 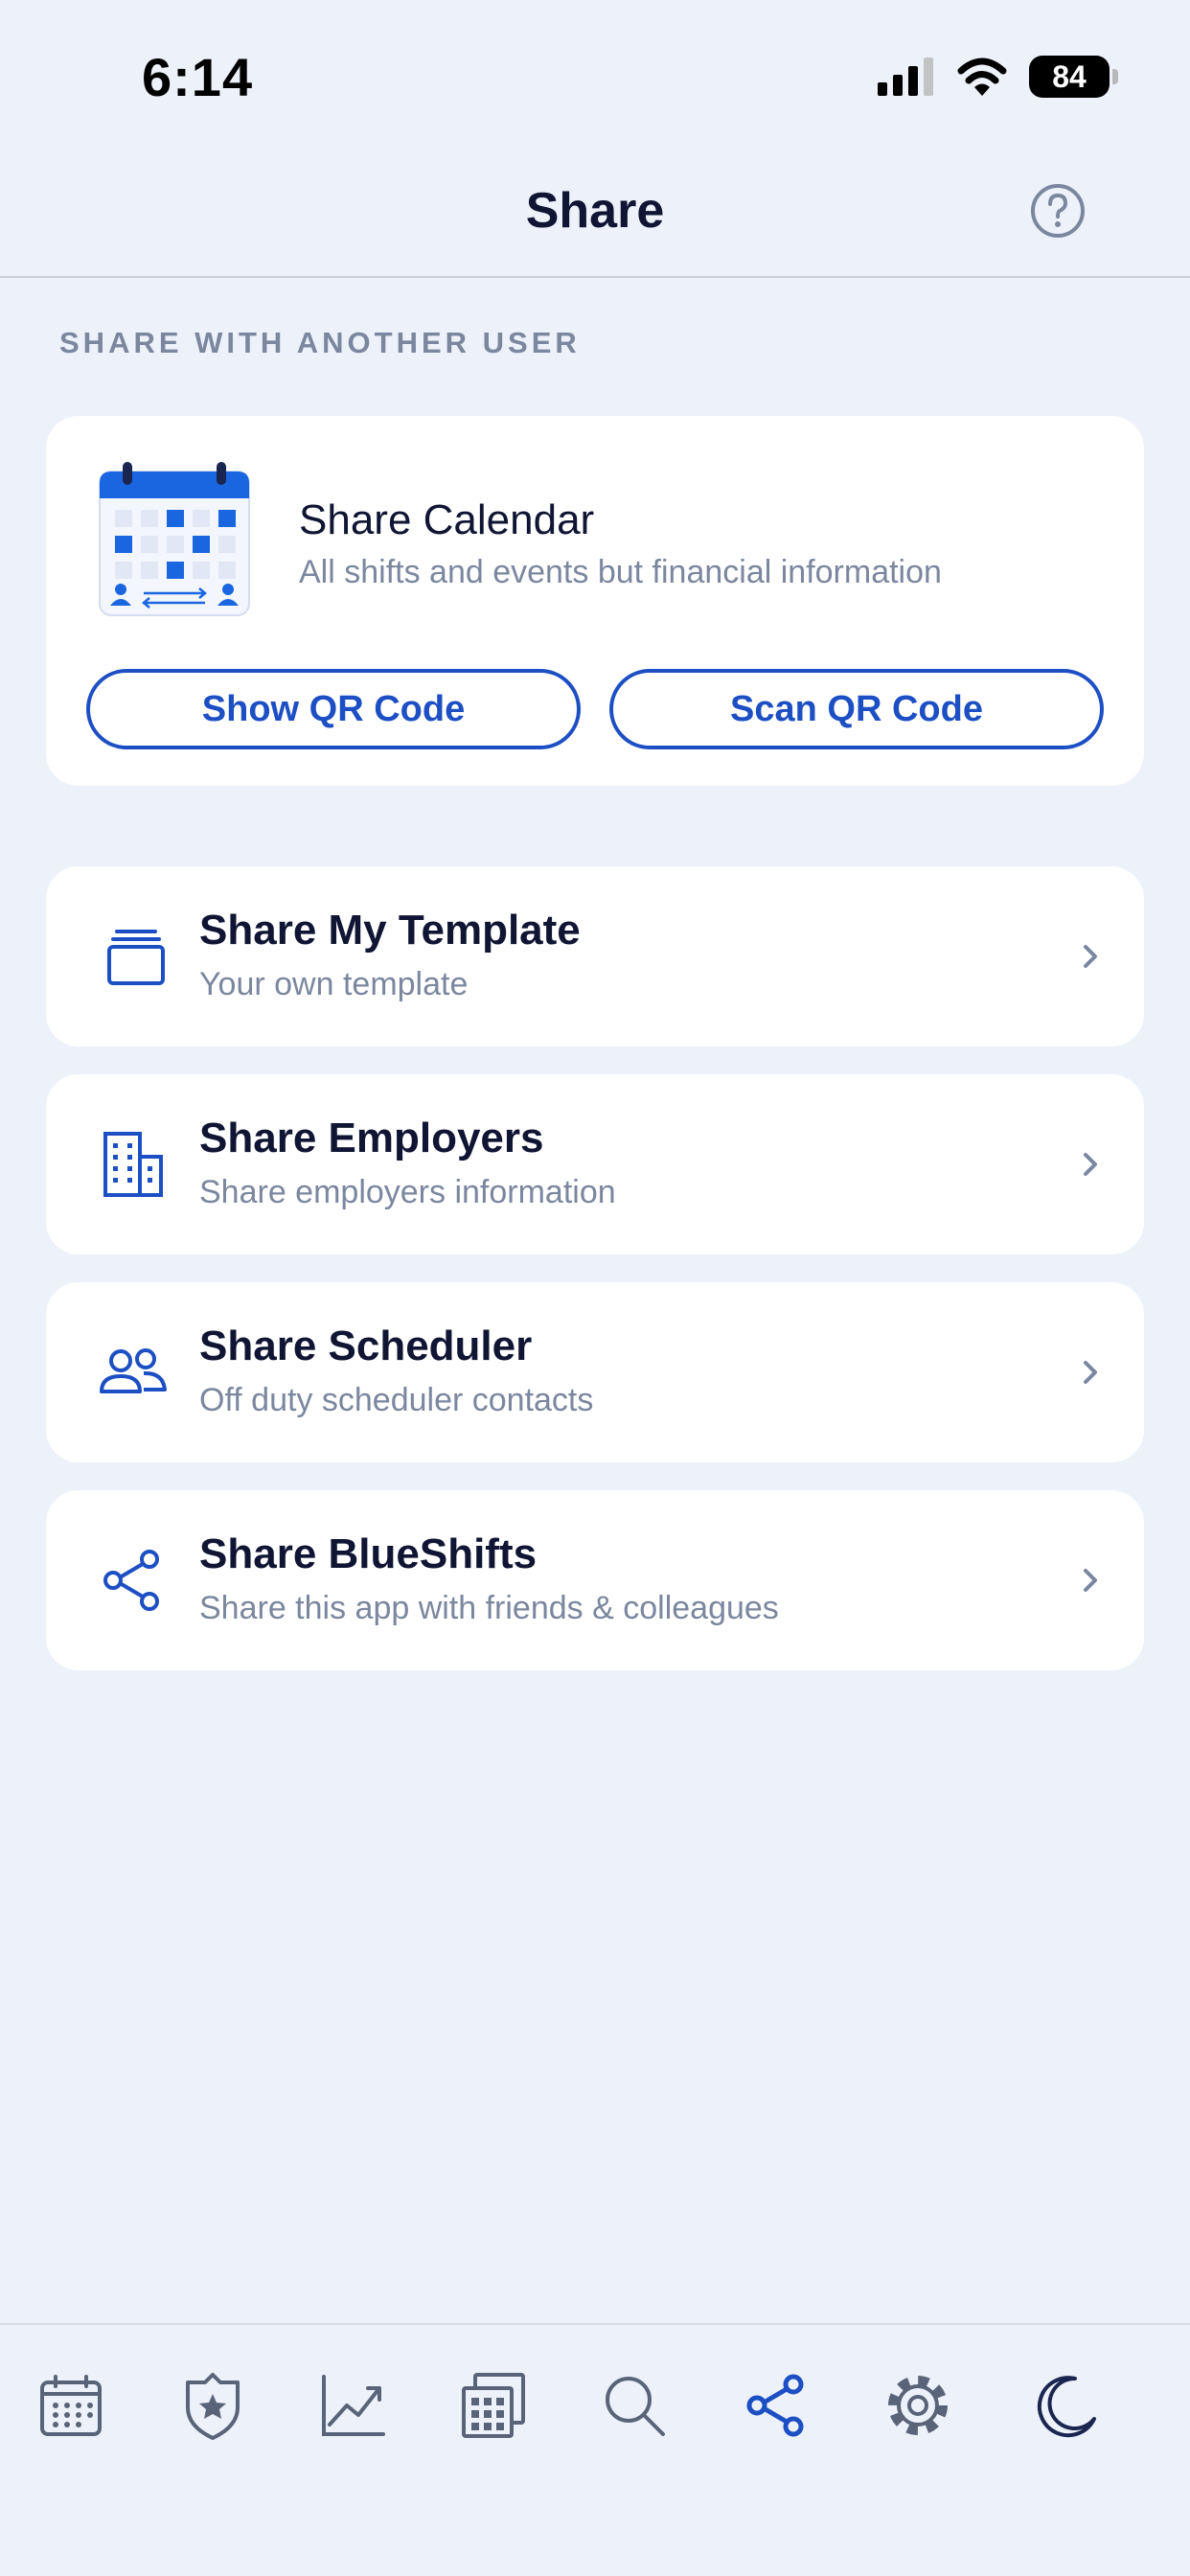 I want to click on cellular-signal-icon, so click(x=905, y=77).